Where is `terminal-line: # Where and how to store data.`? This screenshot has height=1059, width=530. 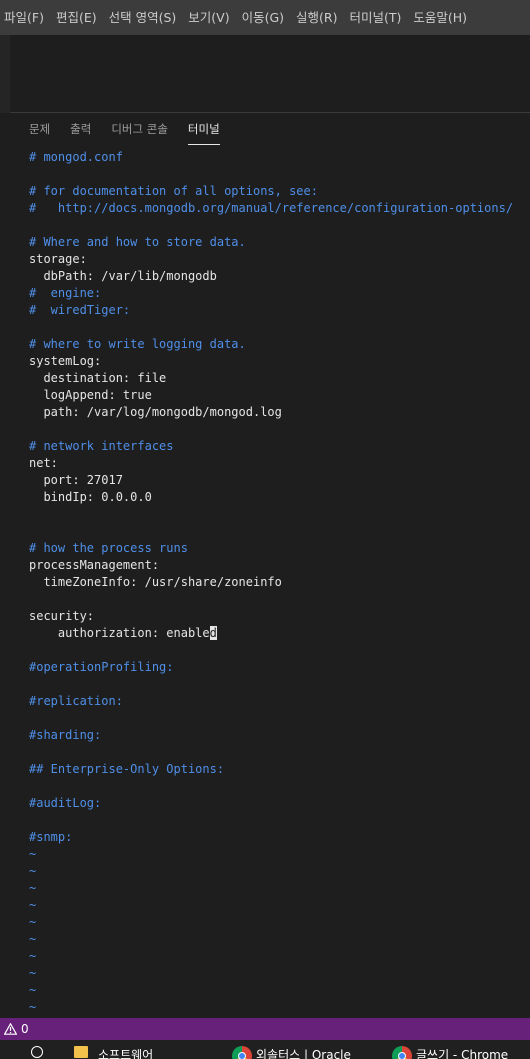
terminal-line: # Where and how to store data. is located at coordinates (137, 242).